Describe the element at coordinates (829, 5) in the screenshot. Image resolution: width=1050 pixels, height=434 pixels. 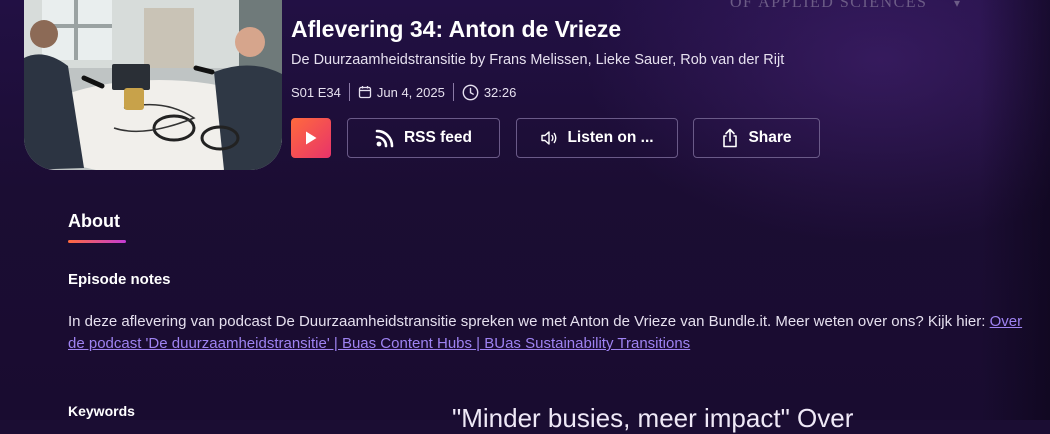
I see `brand-wordmark: OF APPLIED SCIENCES` at that location.